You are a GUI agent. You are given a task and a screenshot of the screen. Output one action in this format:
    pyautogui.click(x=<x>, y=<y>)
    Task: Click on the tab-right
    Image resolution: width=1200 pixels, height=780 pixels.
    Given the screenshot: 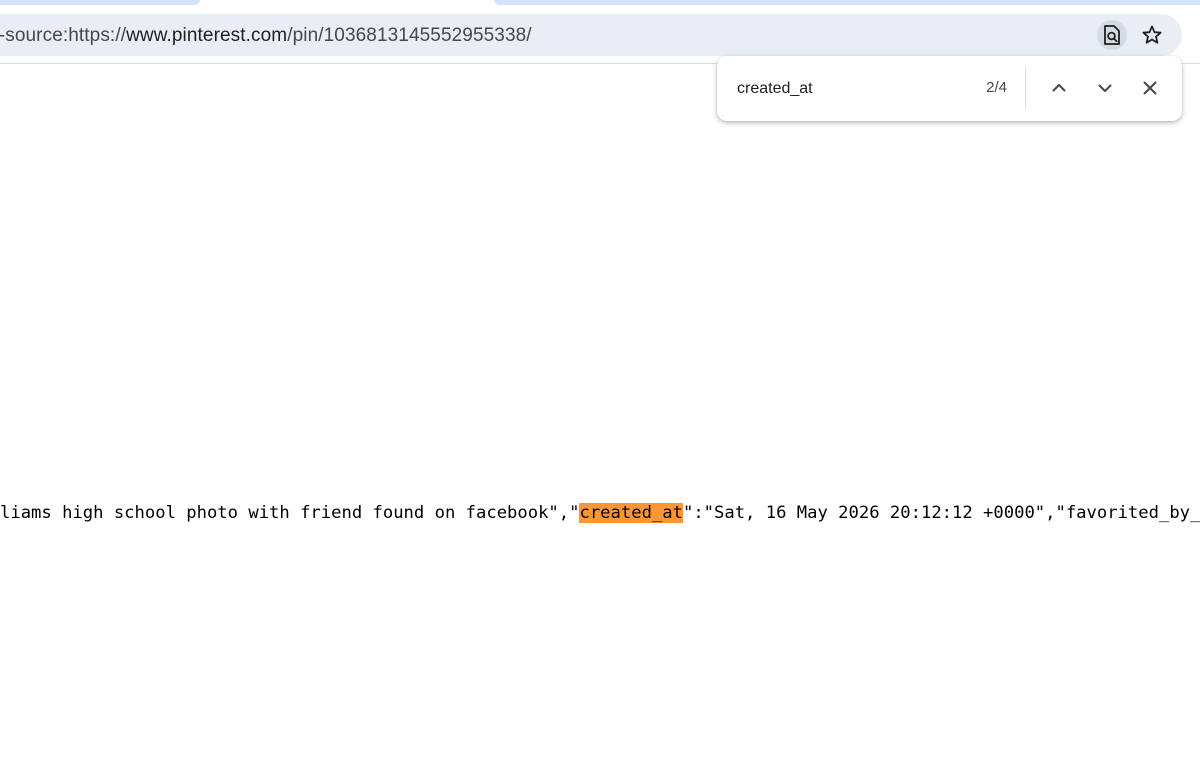 What is the action you would take?
    pyautogui.click(x=847, y=2)
    